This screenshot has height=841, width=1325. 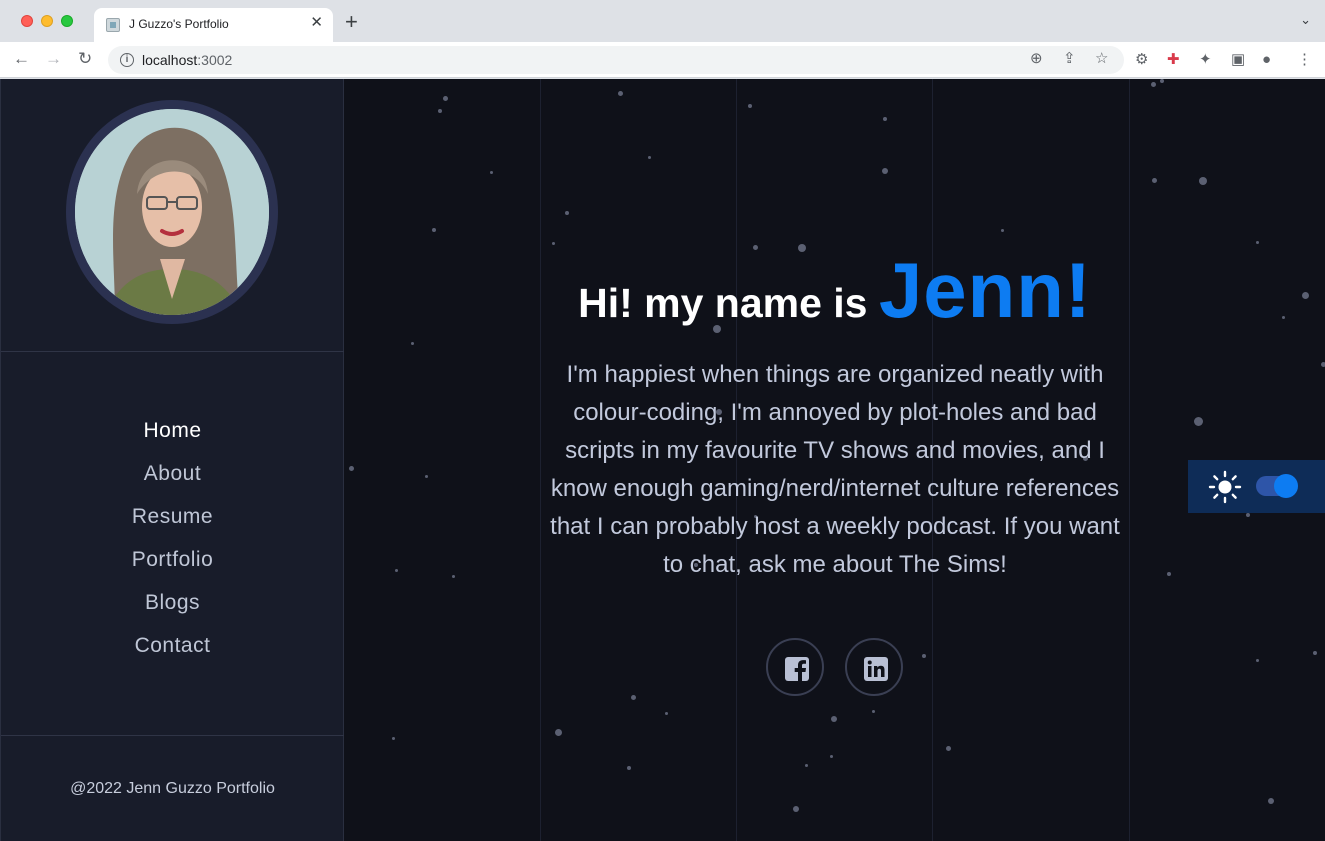 I want to click on info-icon: i, so click(x=127, y=60).